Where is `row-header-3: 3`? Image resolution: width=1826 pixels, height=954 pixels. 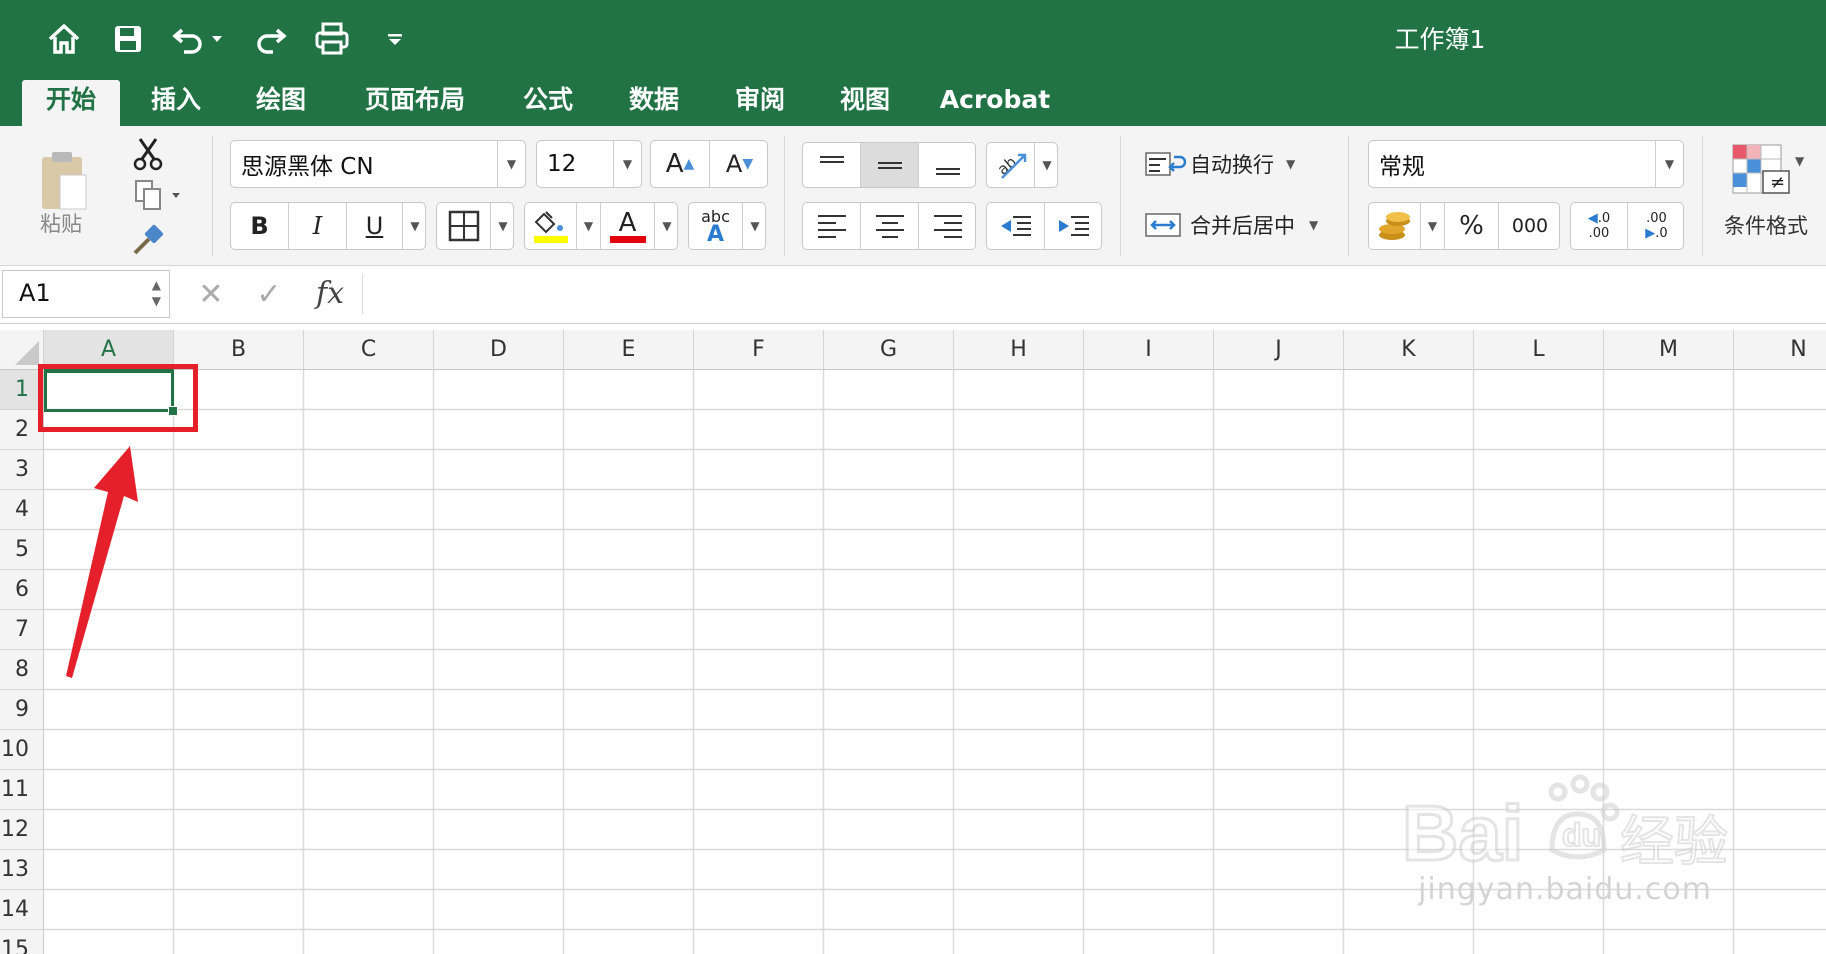
row-header-3: 3 is located at coordinates (22, 470).